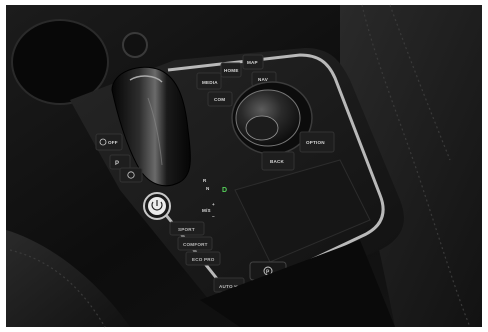 The width and height of the screenshot is (488, 332). What do you see at coordinates (252, 62) in the screenshot?
I see `map-label: MAP` at bounding box center [252, 62].